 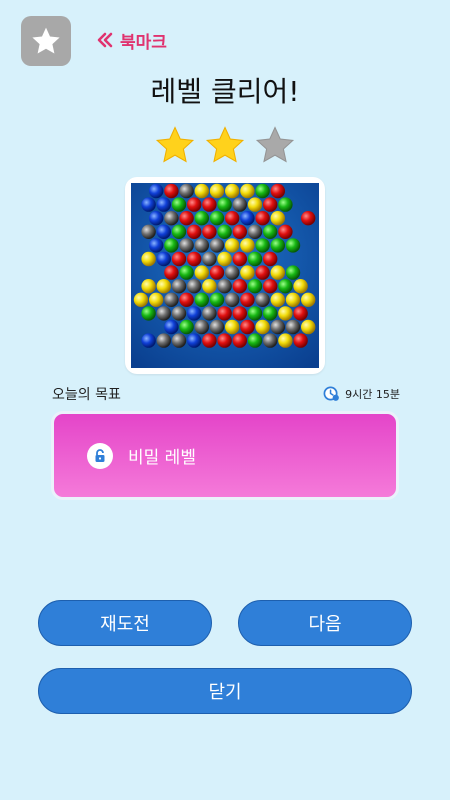 I want to click on secret-level-label: 비밀 레벨, so click(x=162, y=458).